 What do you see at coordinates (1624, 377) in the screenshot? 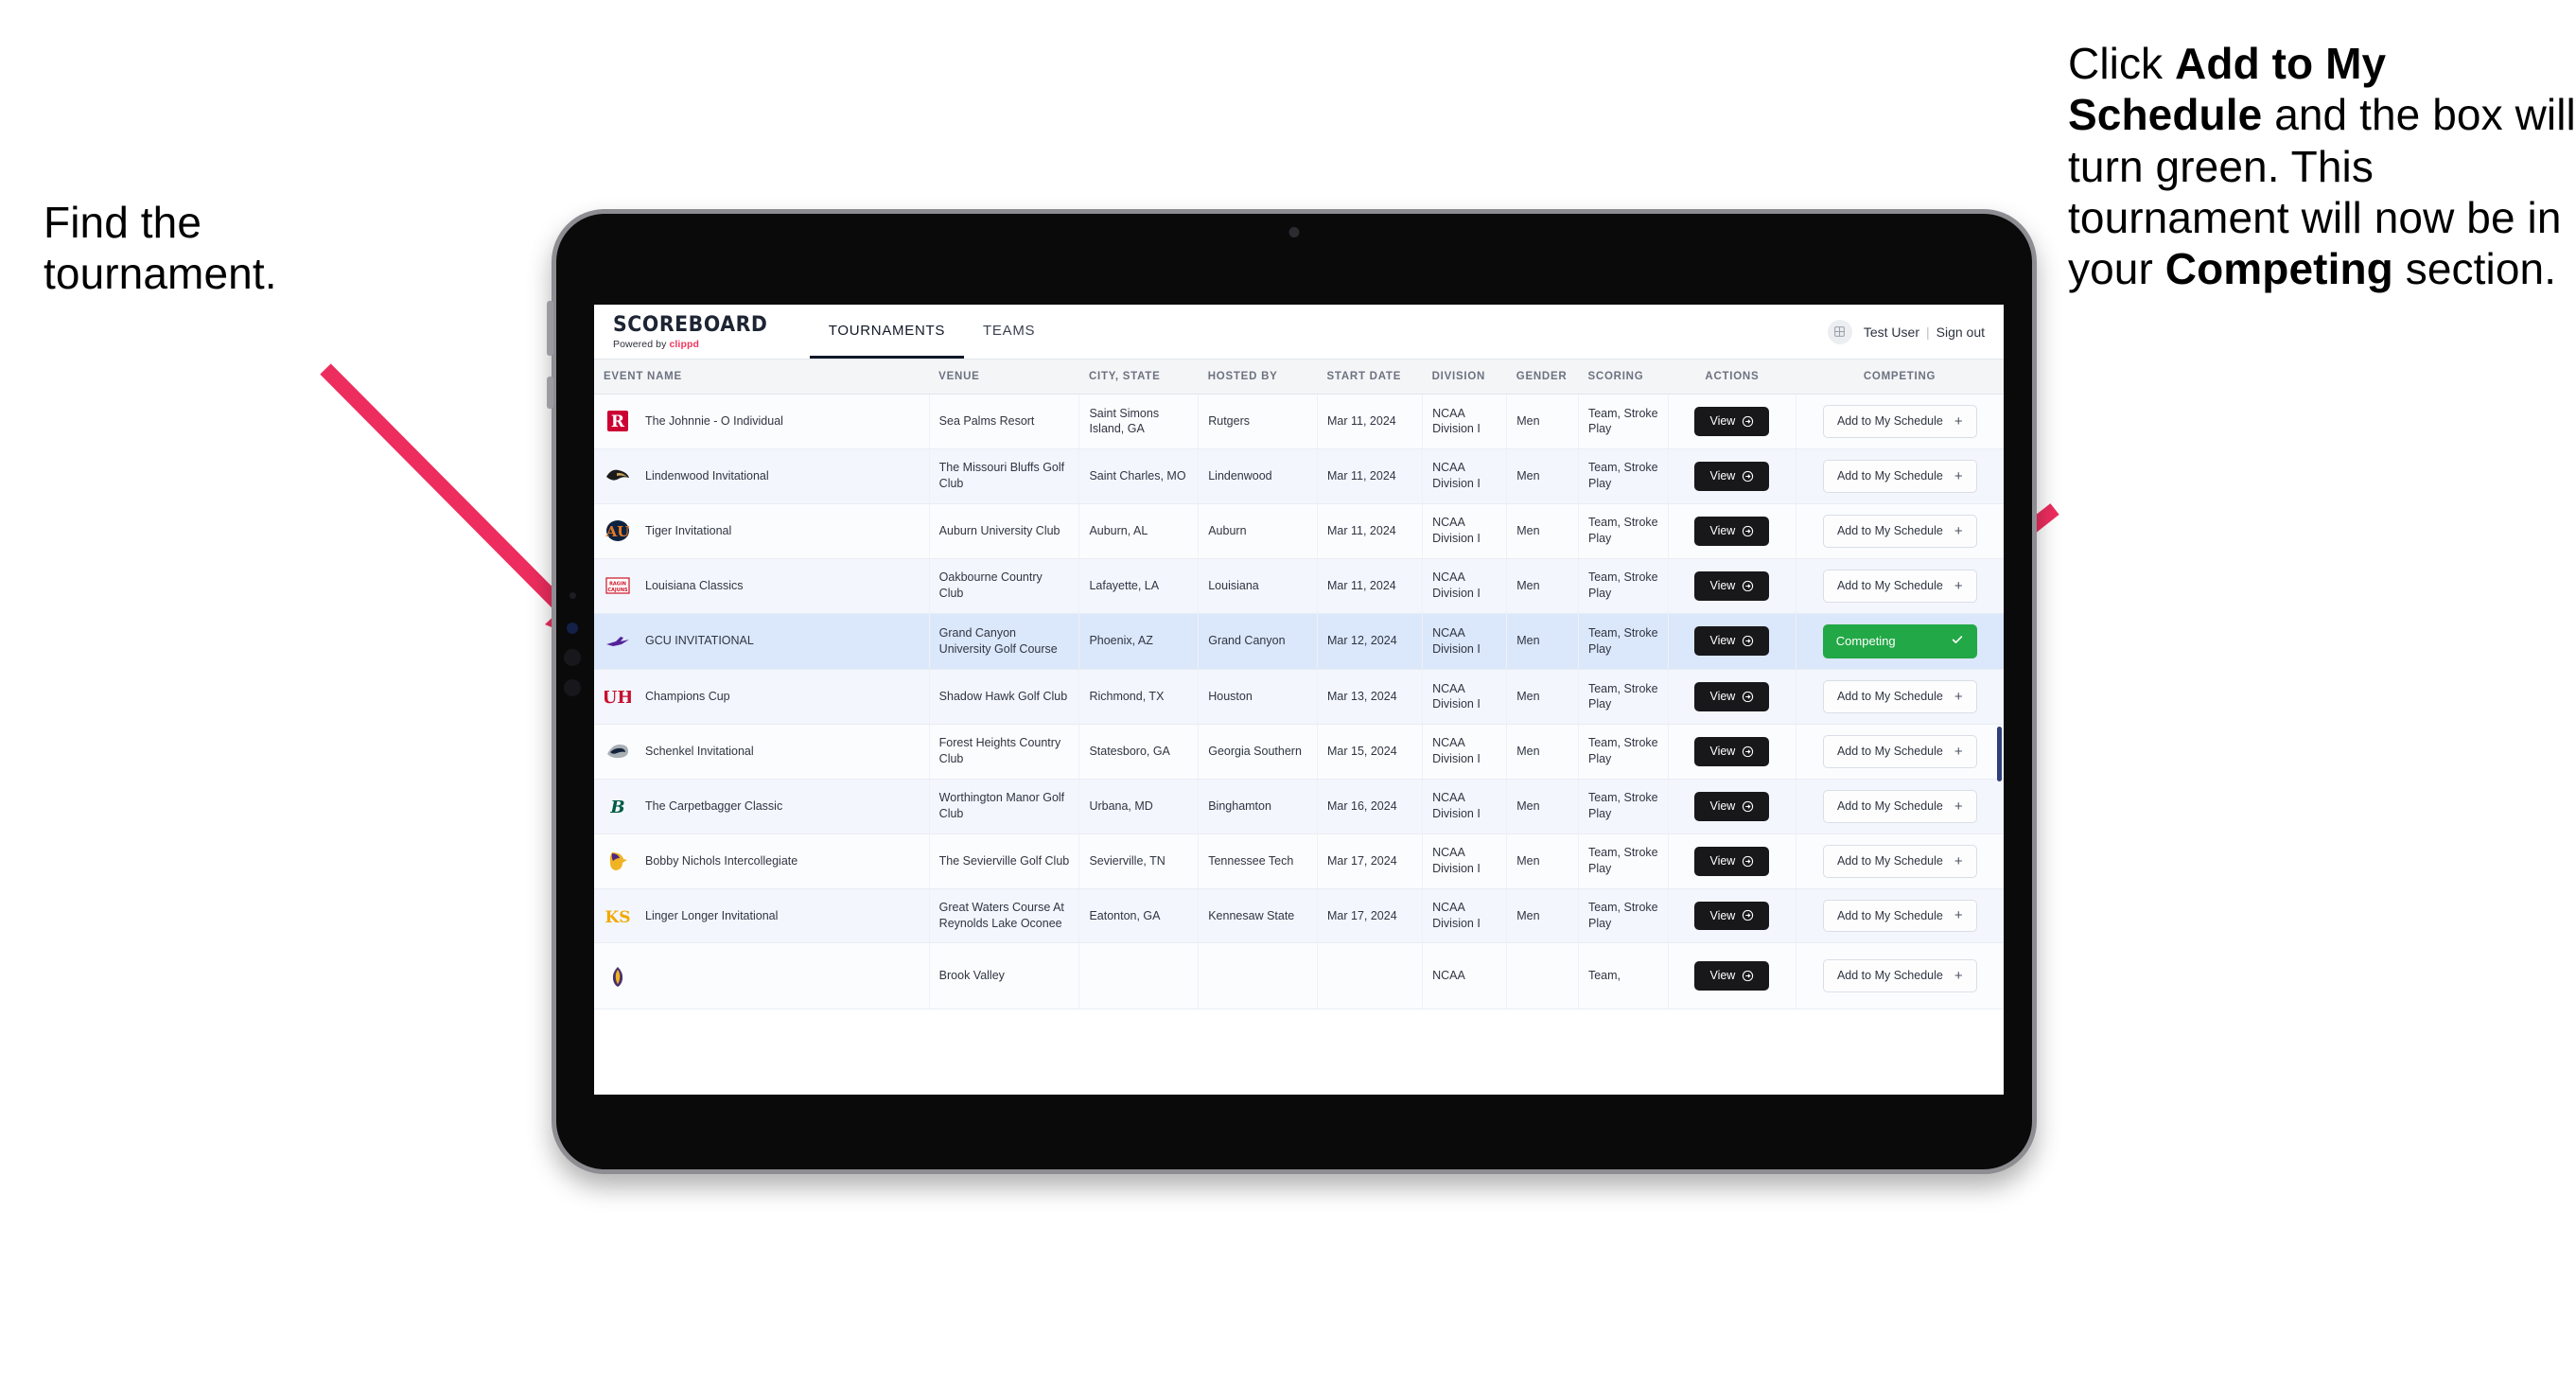
I see `col-scoring: SCORING` at bounding box center [1624, 377].